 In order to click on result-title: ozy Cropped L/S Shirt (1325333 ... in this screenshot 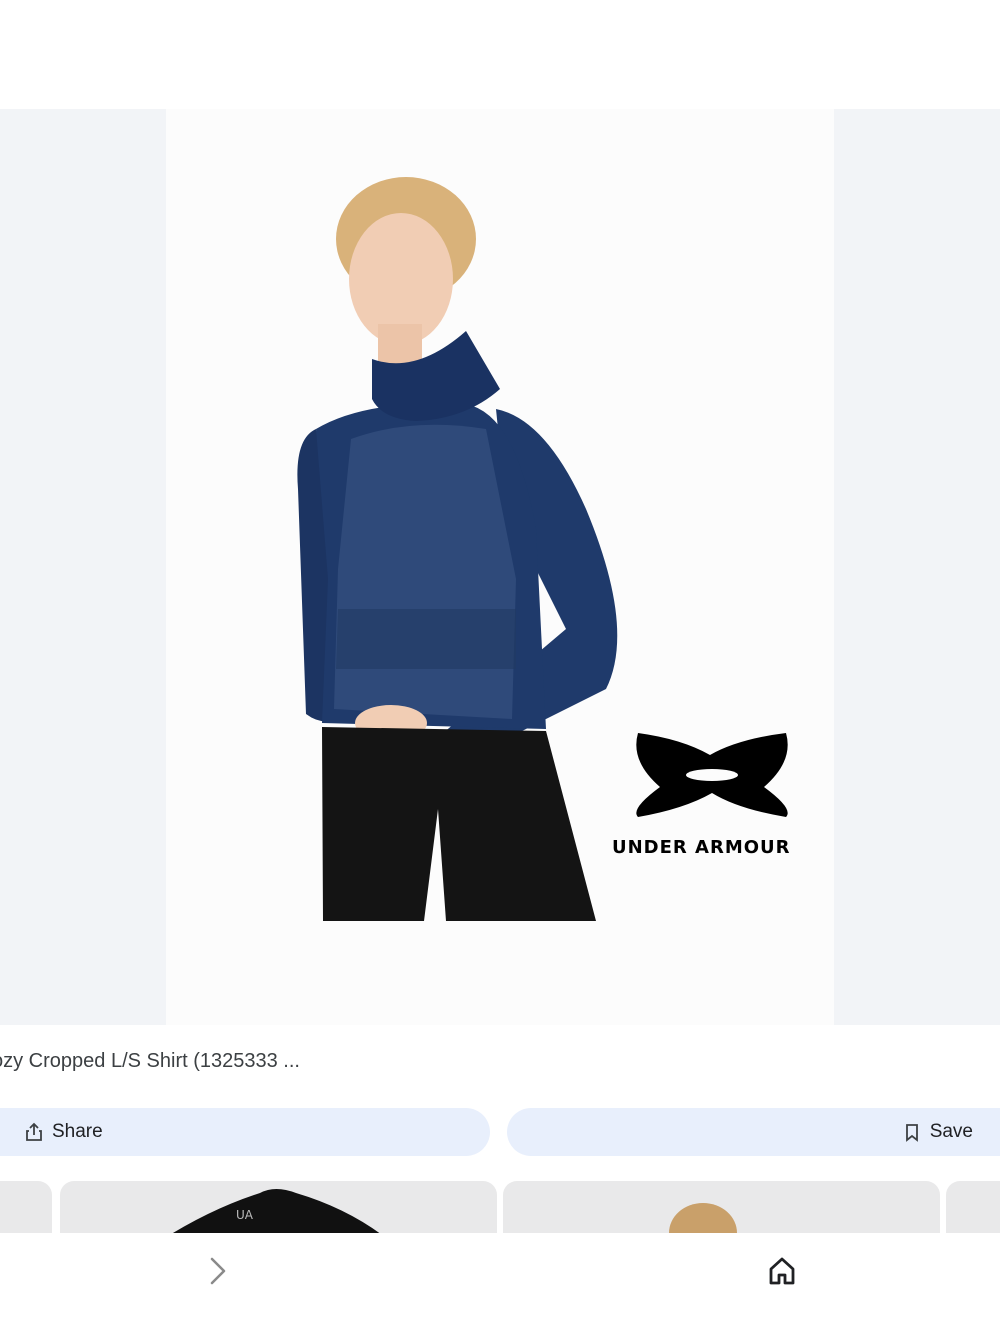, I will do `click(150, 1061)`.